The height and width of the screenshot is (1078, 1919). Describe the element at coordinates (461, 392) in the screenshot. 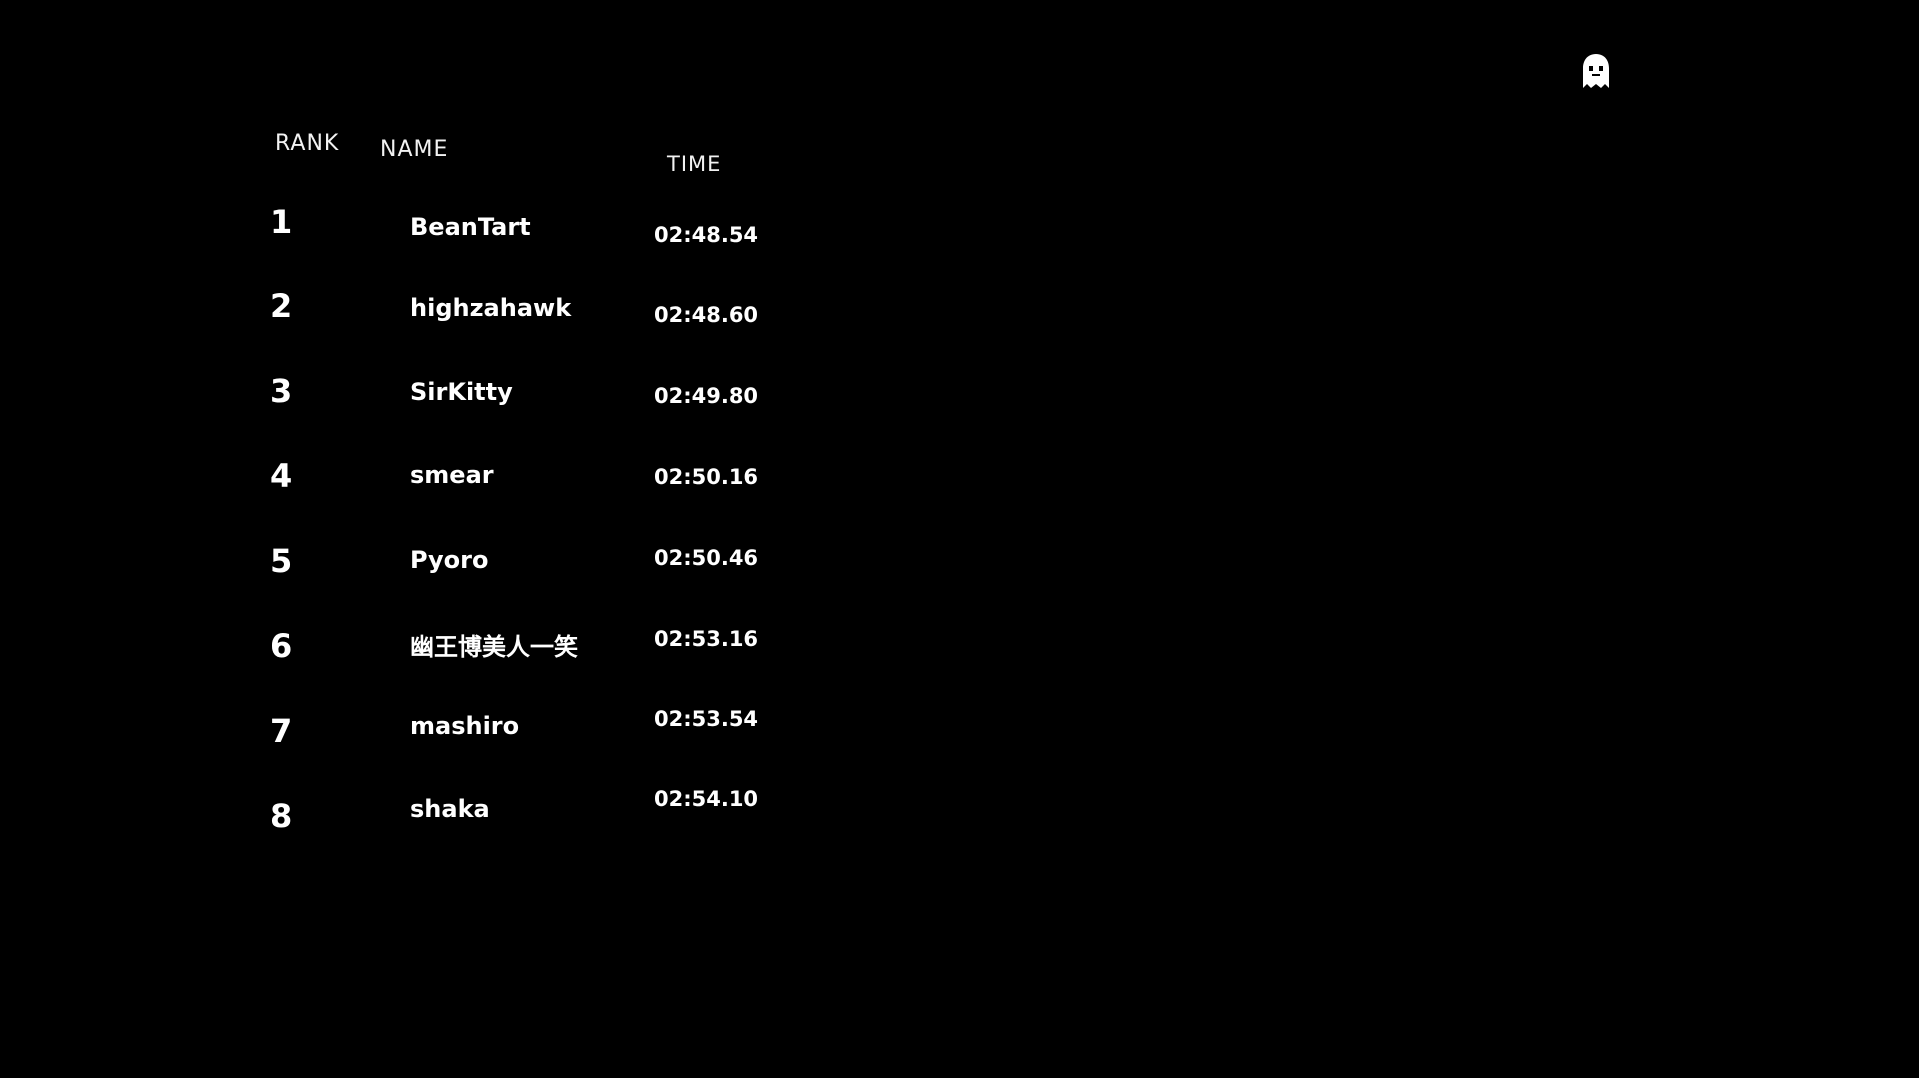

I see `player-name: SirKitty` at that location.